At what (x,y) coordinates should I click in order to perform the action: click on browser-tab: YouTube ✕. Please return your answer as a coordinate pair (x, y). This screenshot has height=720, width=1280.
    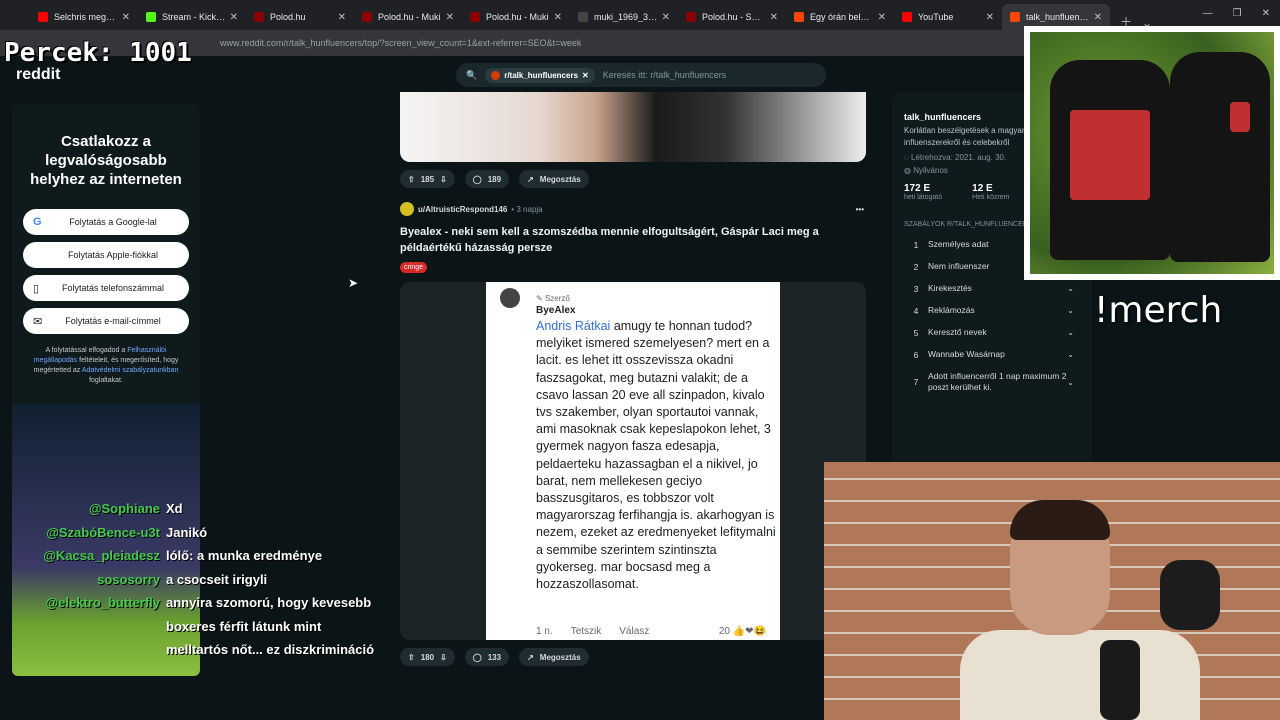
    Looking at the image, I should click on (948, 17).